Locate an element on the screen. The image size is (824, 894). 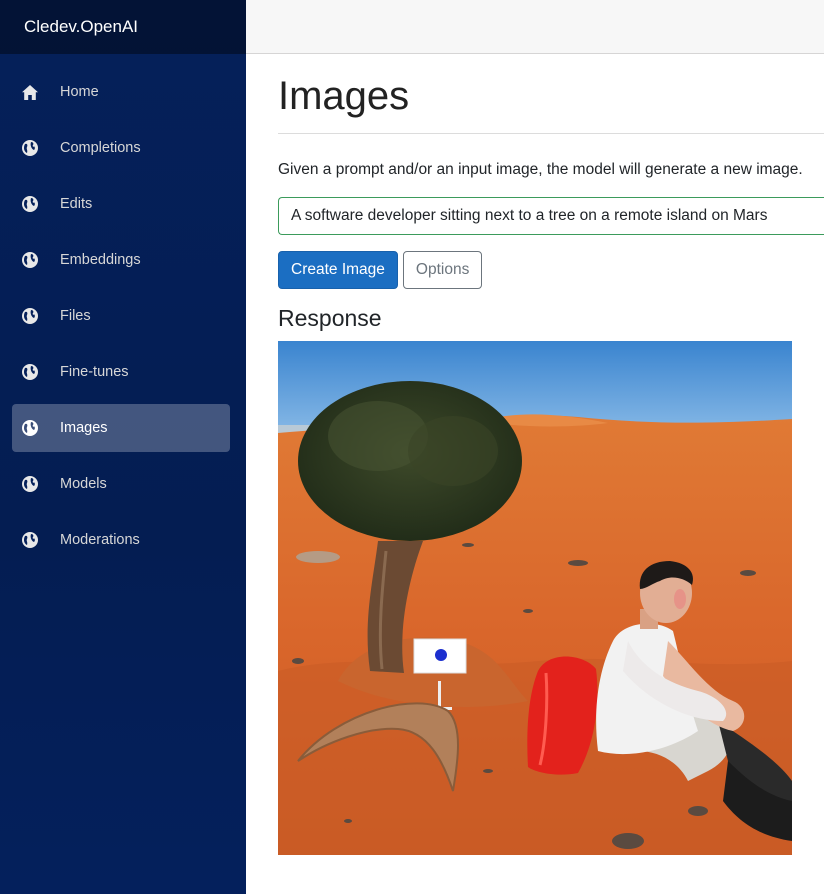
sidebar-item-images: Images is located at coordinates (121, 428).